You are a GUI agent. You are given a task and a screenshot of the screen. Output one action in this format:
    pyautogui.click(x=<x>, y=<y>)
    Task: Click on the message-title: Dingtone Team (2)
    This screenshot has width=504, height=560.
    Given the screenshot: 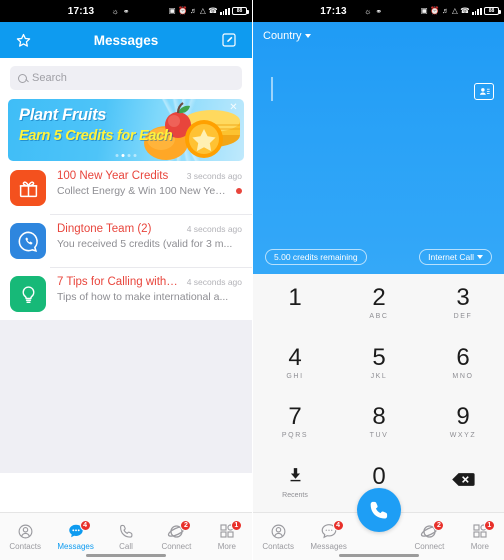 What is the action you would take?
    pyautogui.click(x=104, y=229)
    